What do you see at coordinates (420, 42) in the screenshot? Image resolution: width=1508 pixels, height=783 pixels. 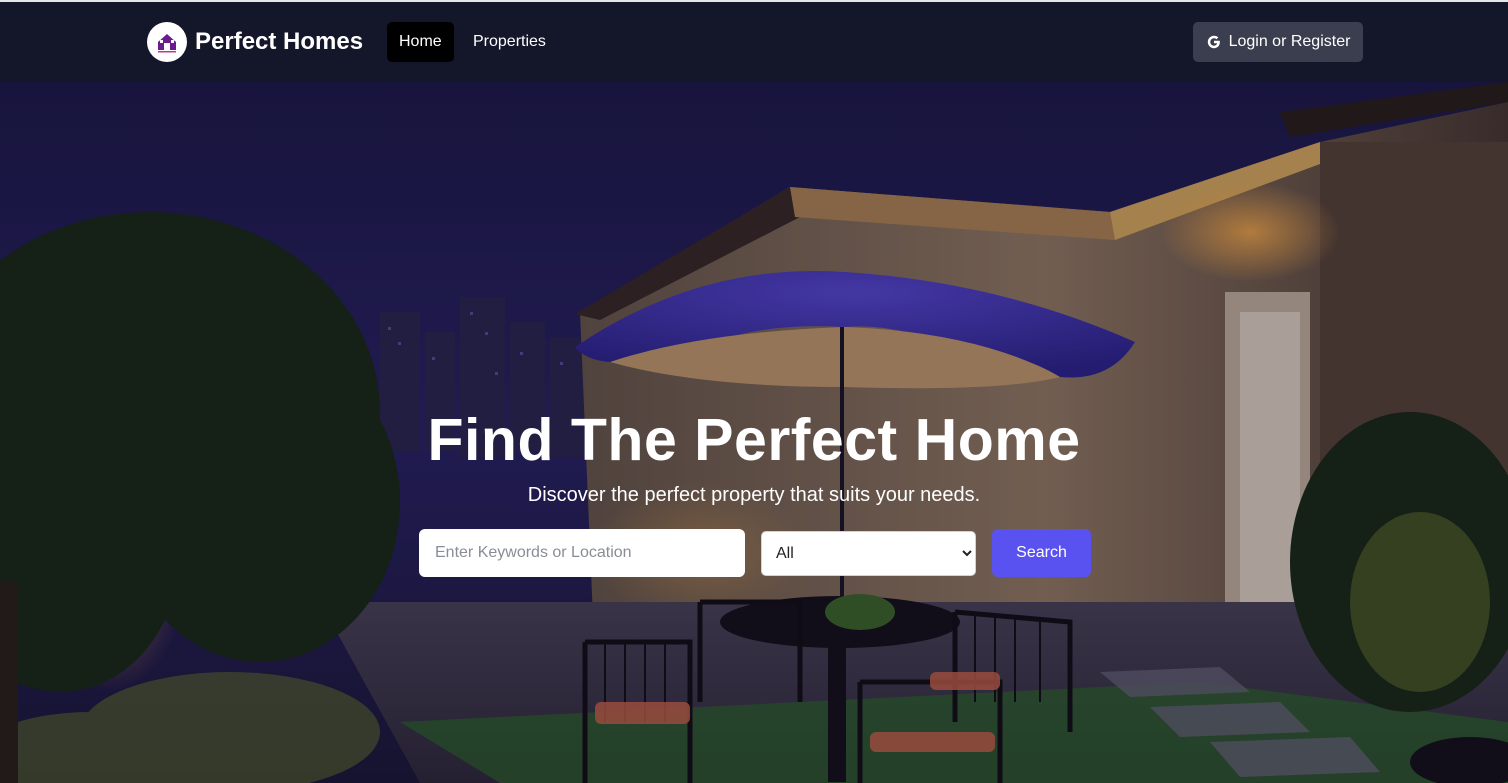 I see `nav-home: Home` at bounding box center [420, 42].